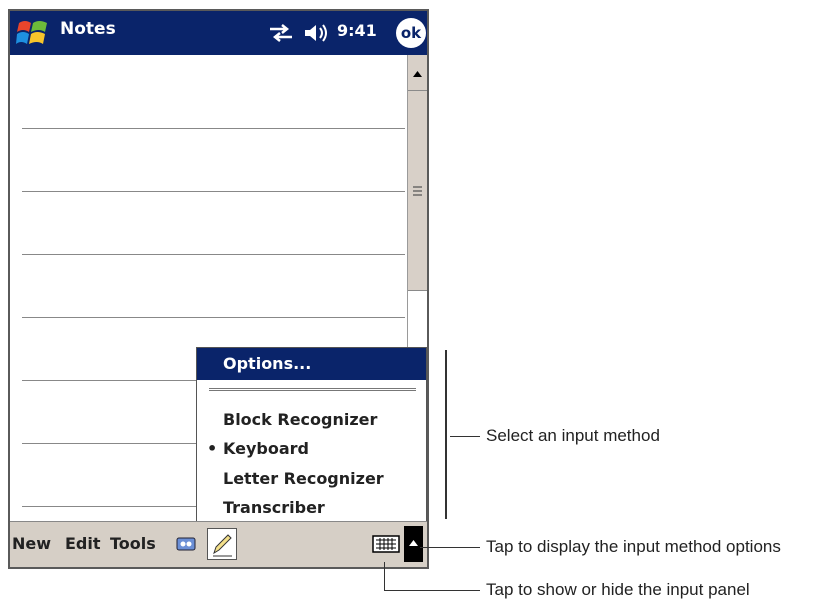  I want to click on keyboard-icon, so click(386, 544).